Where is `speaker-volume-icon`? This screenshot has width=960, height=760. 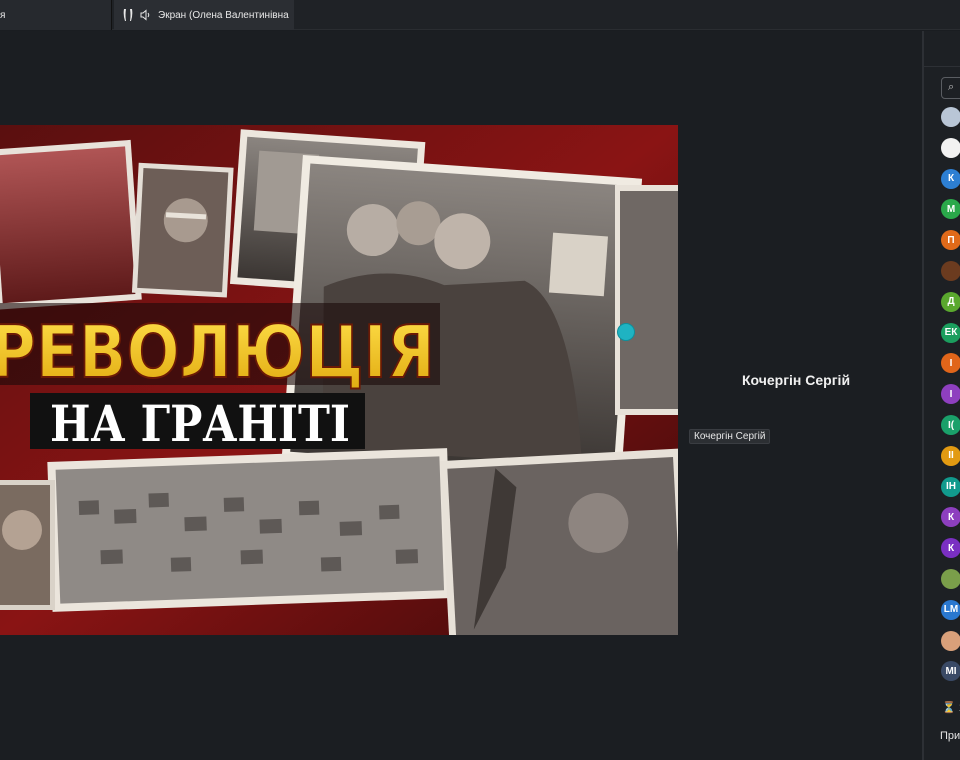
speaker-volume-icon is located at coordinates (146, 15).